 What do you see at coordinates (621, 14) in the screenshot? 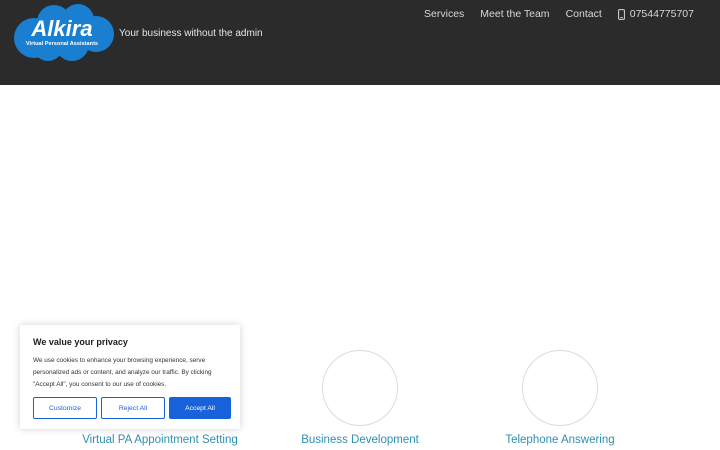
I see `mobile-phone-icon` at bounding box center [621, 14].